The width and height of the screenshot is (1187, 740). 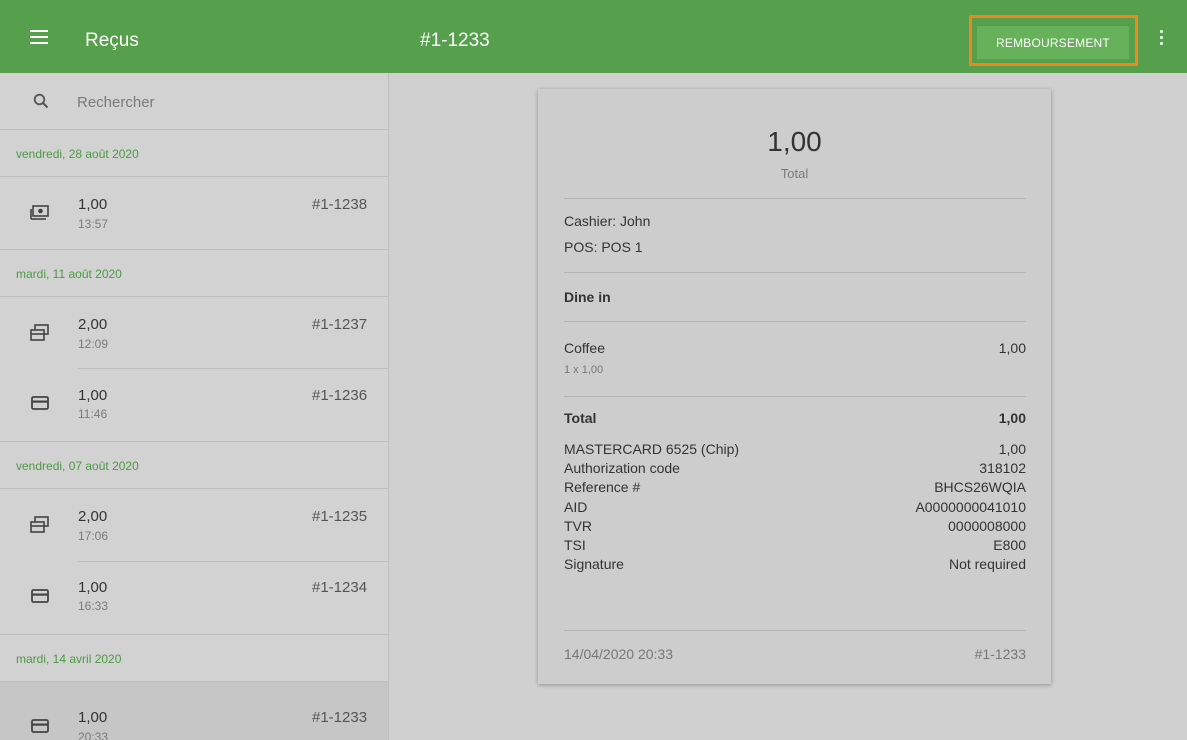 What do you see at coordinates (340, 395) in the screenshot?
I see `receipt-number: #1-1236` at bounding box center [340, 395].